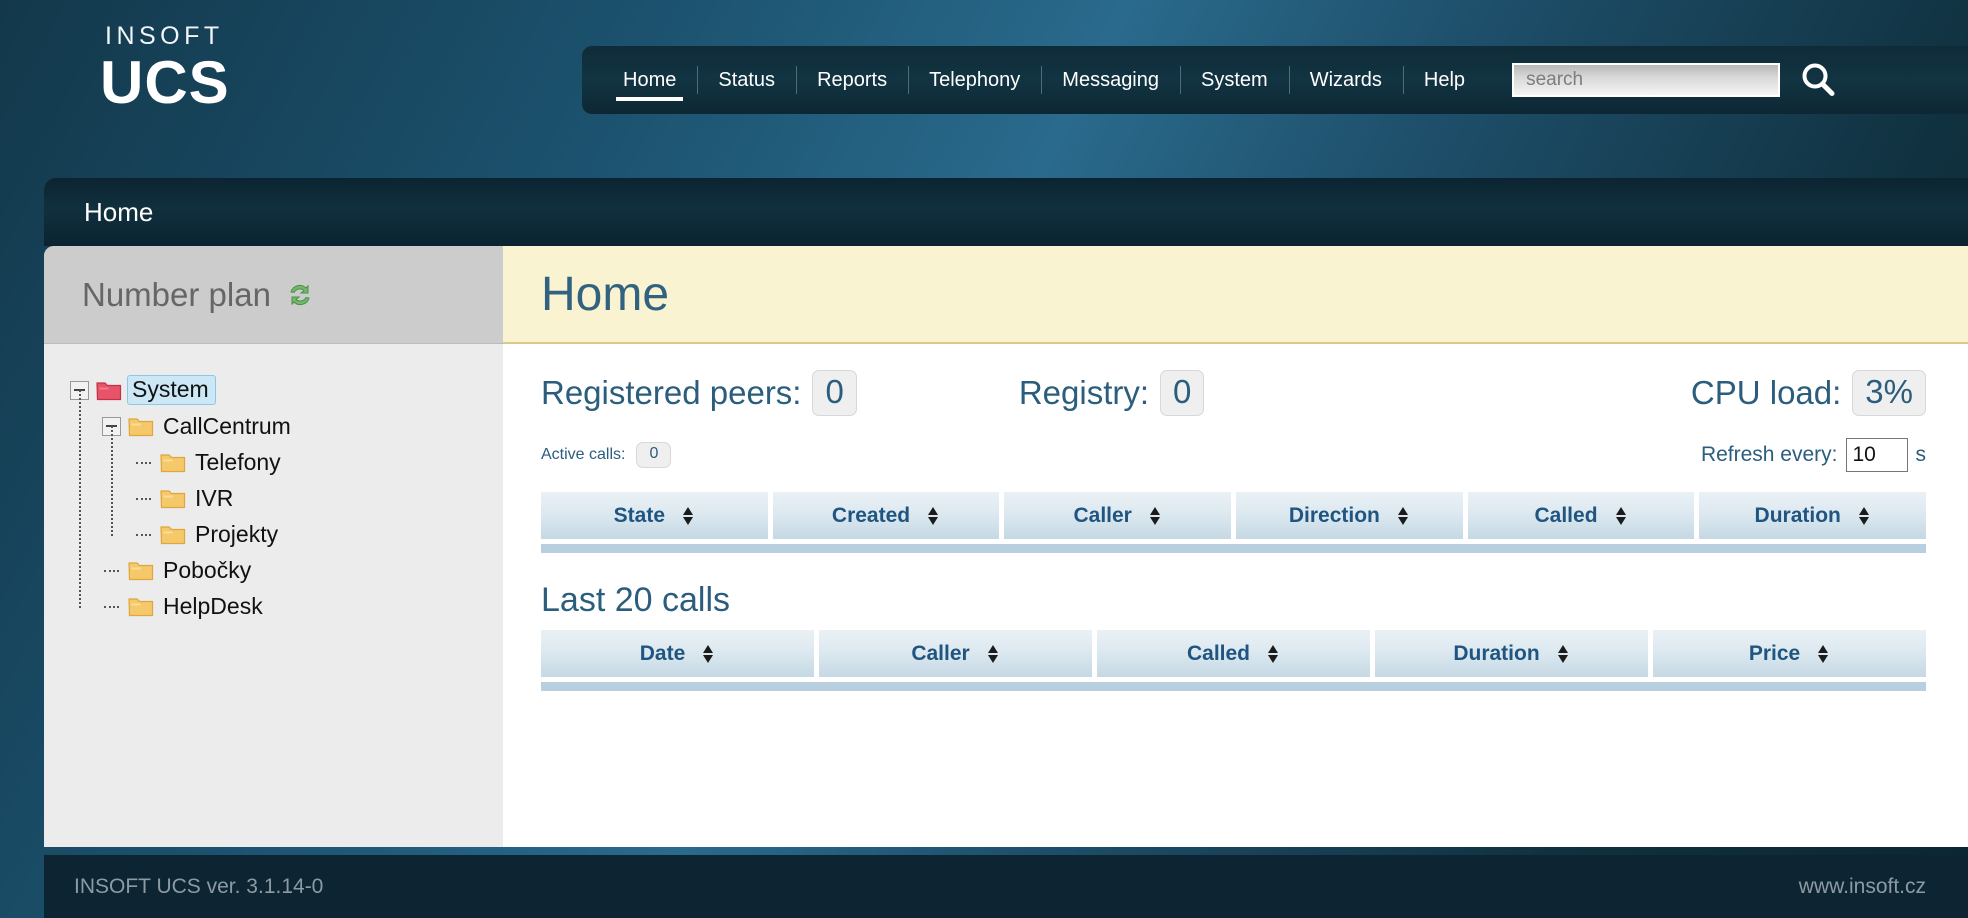 Image resolution: width=1968 pixels, height=918 pixels. I want to click on footer-version: INSOFT UCS ver. 3.1.14-0, so click(199, 886).